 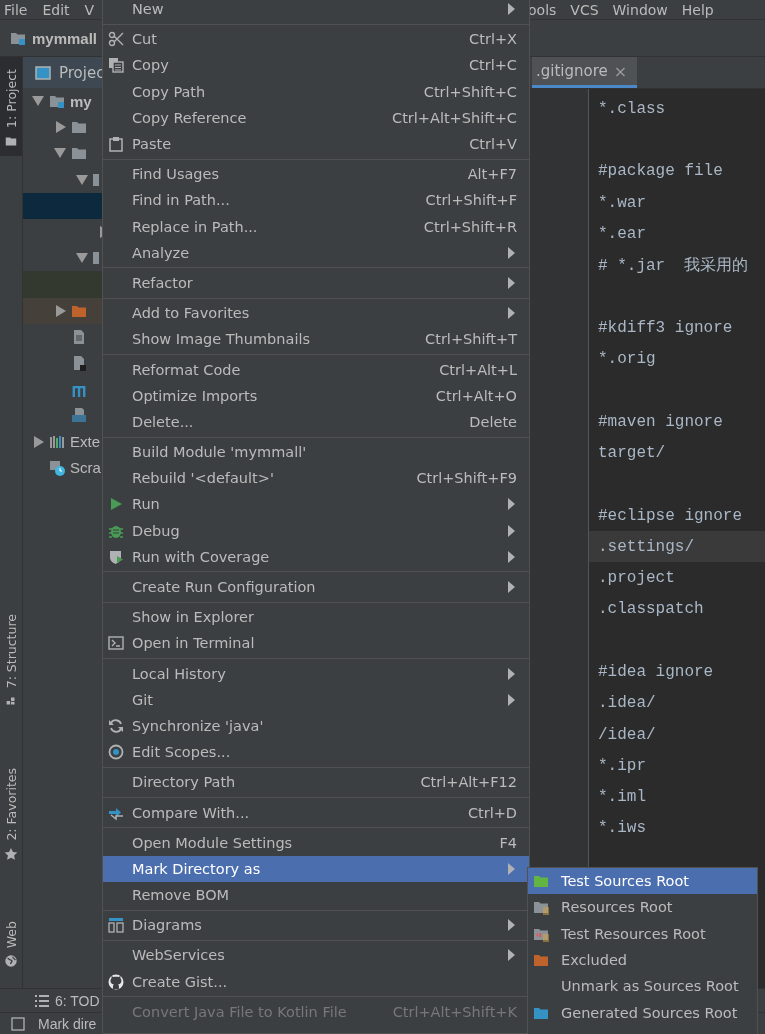 What do you see at coordinates (670, 516) in the screenshot?
I see `code-line: #eclipse ignore` at bounding box center [670, 516].